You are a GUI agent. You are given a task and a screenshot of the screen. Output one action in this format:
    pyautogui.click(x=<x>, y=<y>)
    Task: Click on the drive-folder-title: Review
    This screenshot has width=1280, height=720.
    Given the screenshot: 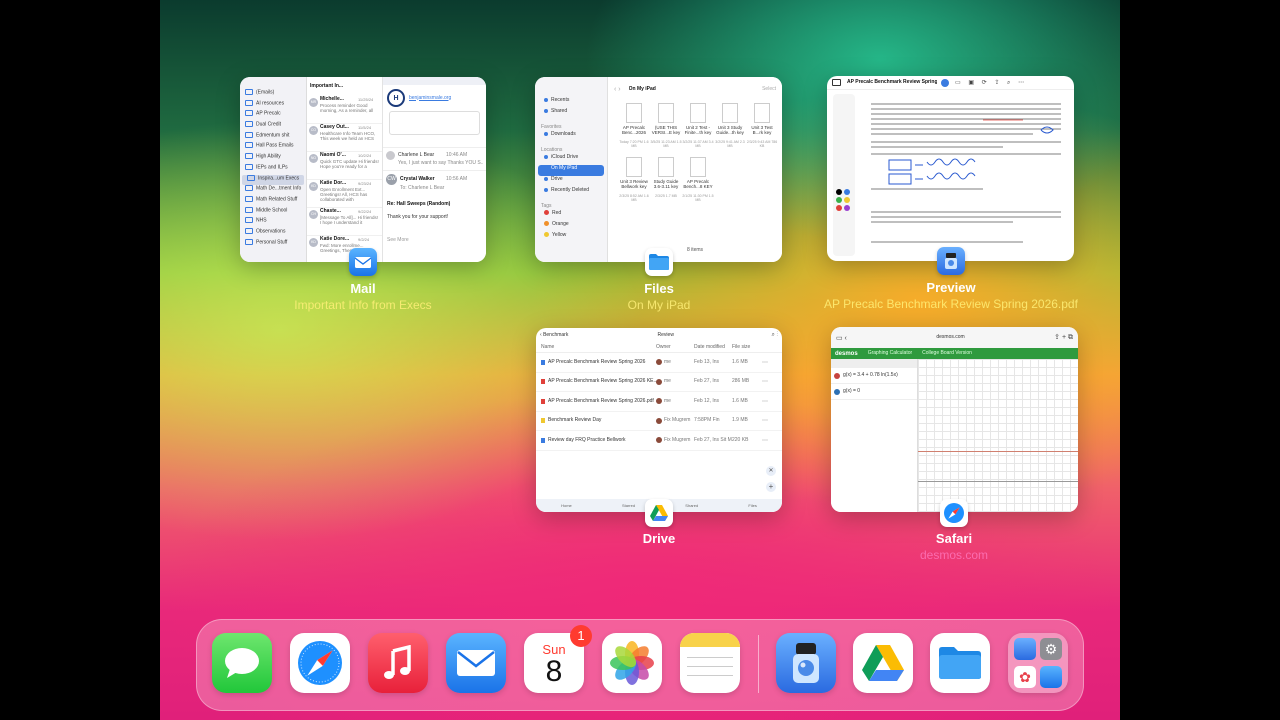 What is the action you would take?
    pyautogui.click(x=665, y=334)
    